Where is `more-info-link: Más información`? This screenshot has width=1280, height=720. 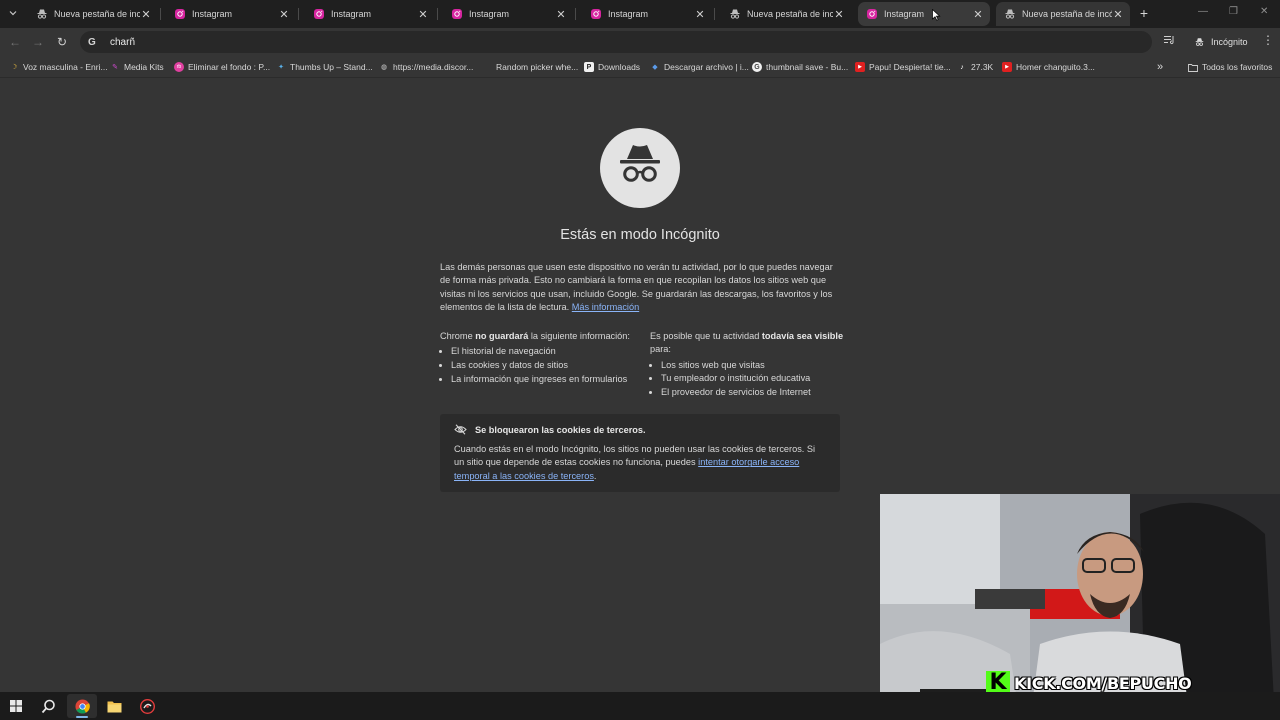 more-info-link: Más información is located at coordinates (605, 307).